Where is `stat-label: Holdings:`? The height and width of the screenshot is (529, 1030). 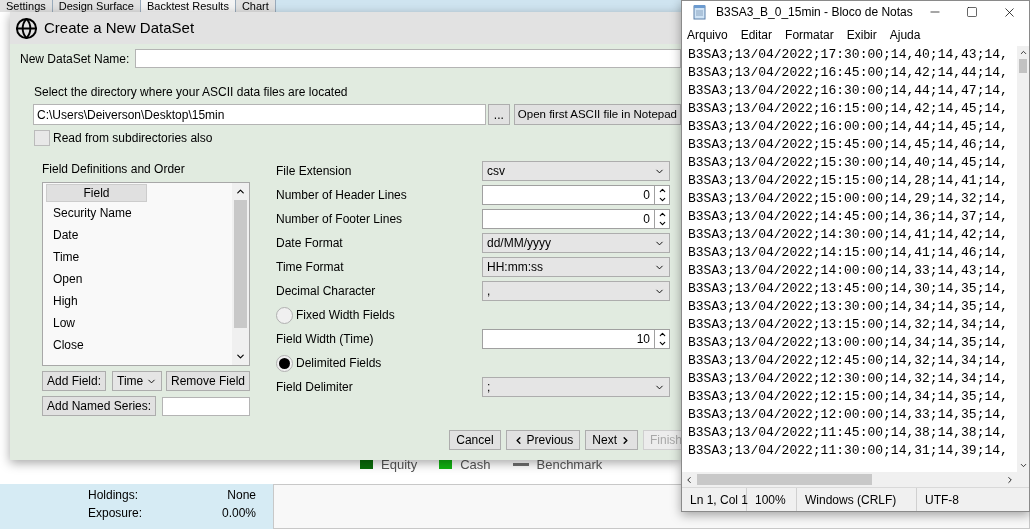
stat-label: Holdings: is located at coordinates (113, 495).